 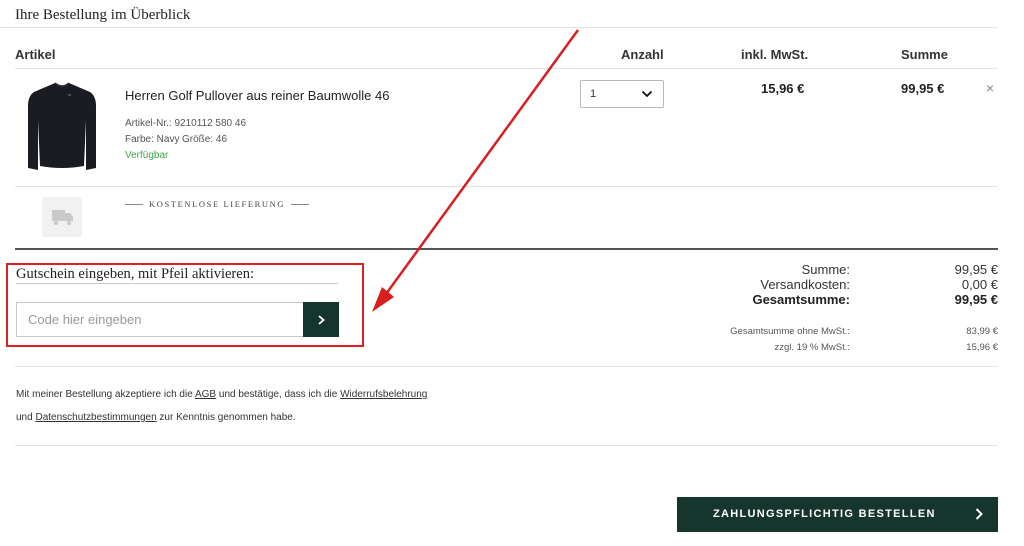 What do you see at coordinates (976, 269) in the screenshot?
I see `subtotal-value: 99,95 €` at bounding box center [976, 269].